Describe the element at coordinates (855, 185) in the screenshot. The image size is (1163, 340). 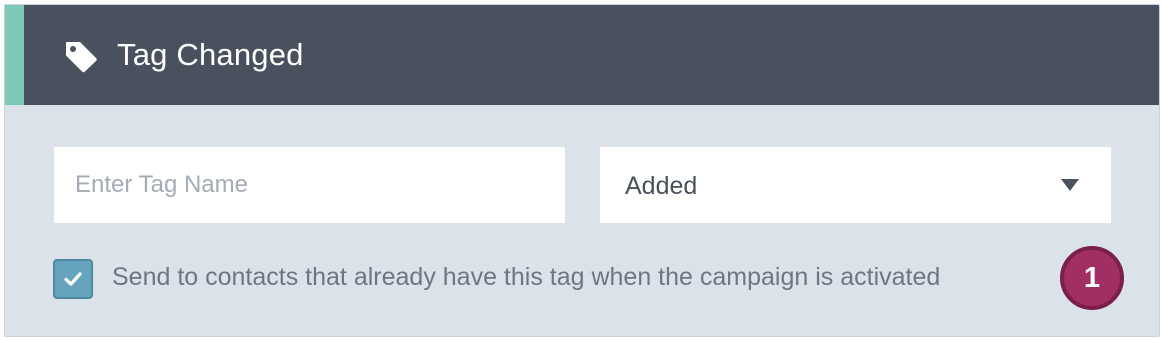
I see `tag-change-type-select: Added` at that location.